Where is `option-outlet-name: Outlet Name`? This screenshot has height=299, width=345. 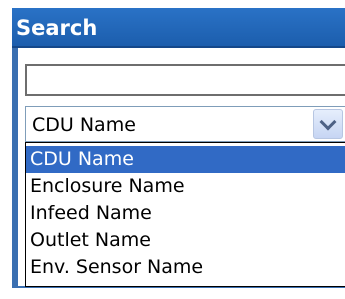 option-outlet-name: Outlet Name is located at coordinates (185, 240).